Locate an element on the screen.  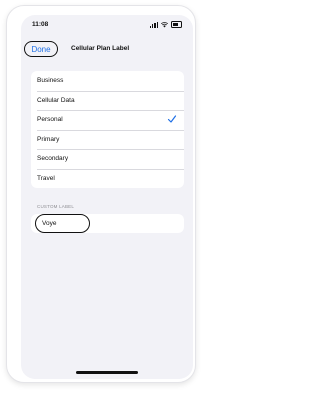
custom-label-field: Voye is located at coordinates (62, 223).